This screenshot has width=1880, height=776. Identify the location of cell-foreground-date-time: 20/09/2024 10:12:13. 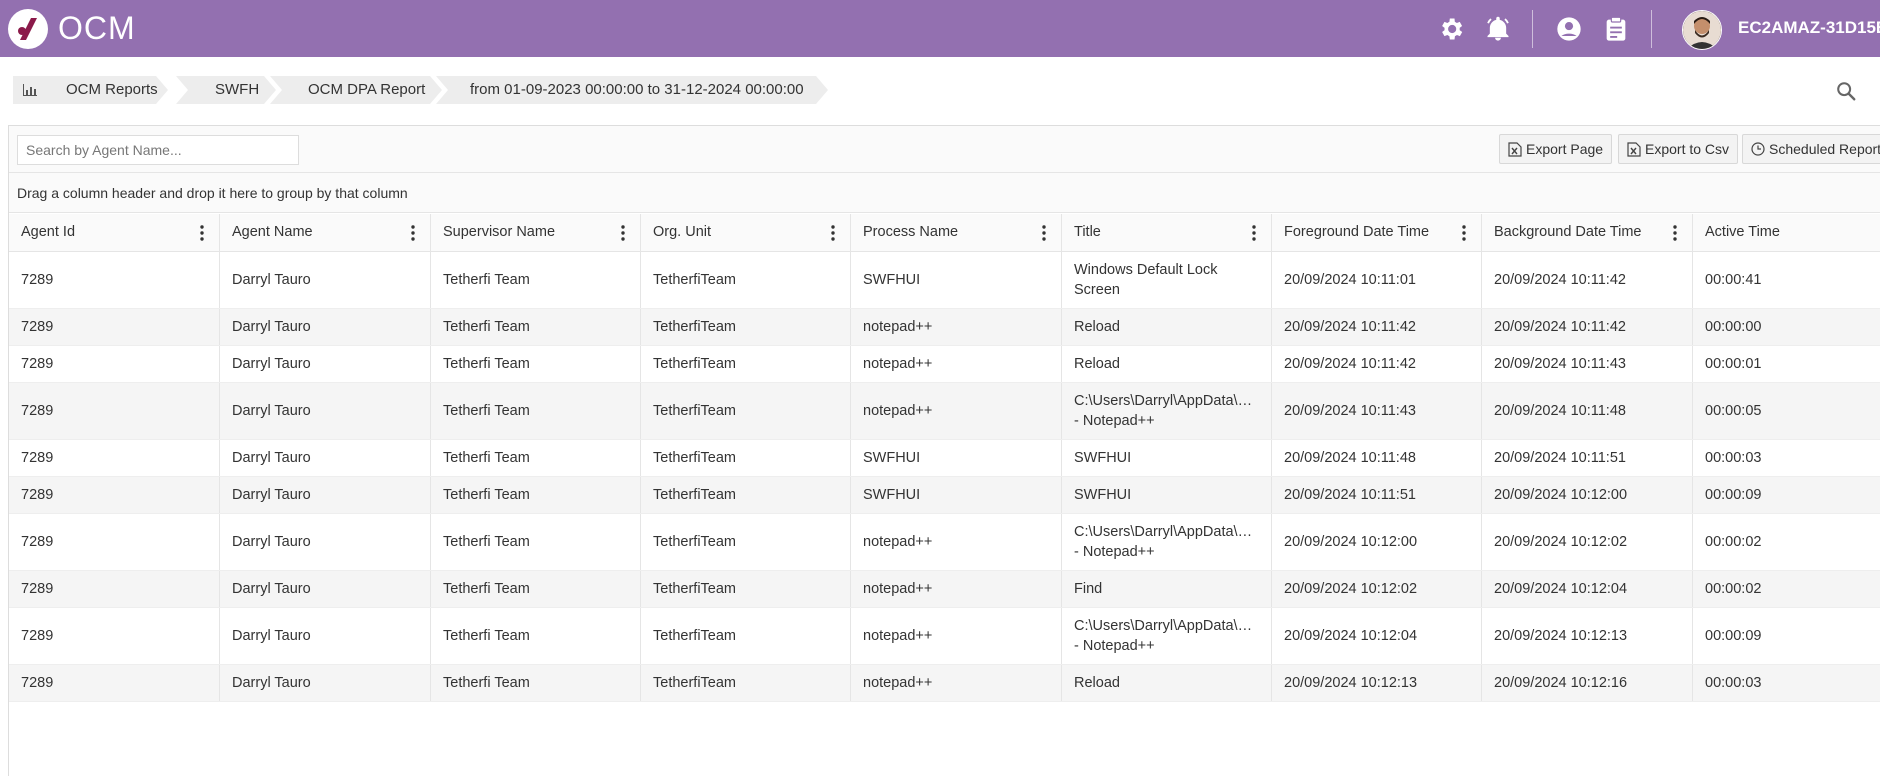
(1377, 683).